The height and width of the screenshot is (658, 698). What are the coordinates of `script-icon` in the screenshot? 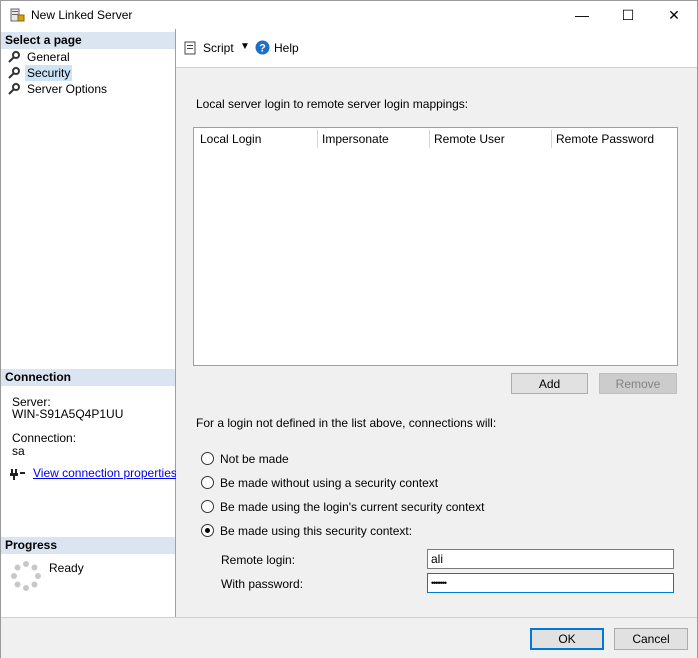 It's located at (191, 50).